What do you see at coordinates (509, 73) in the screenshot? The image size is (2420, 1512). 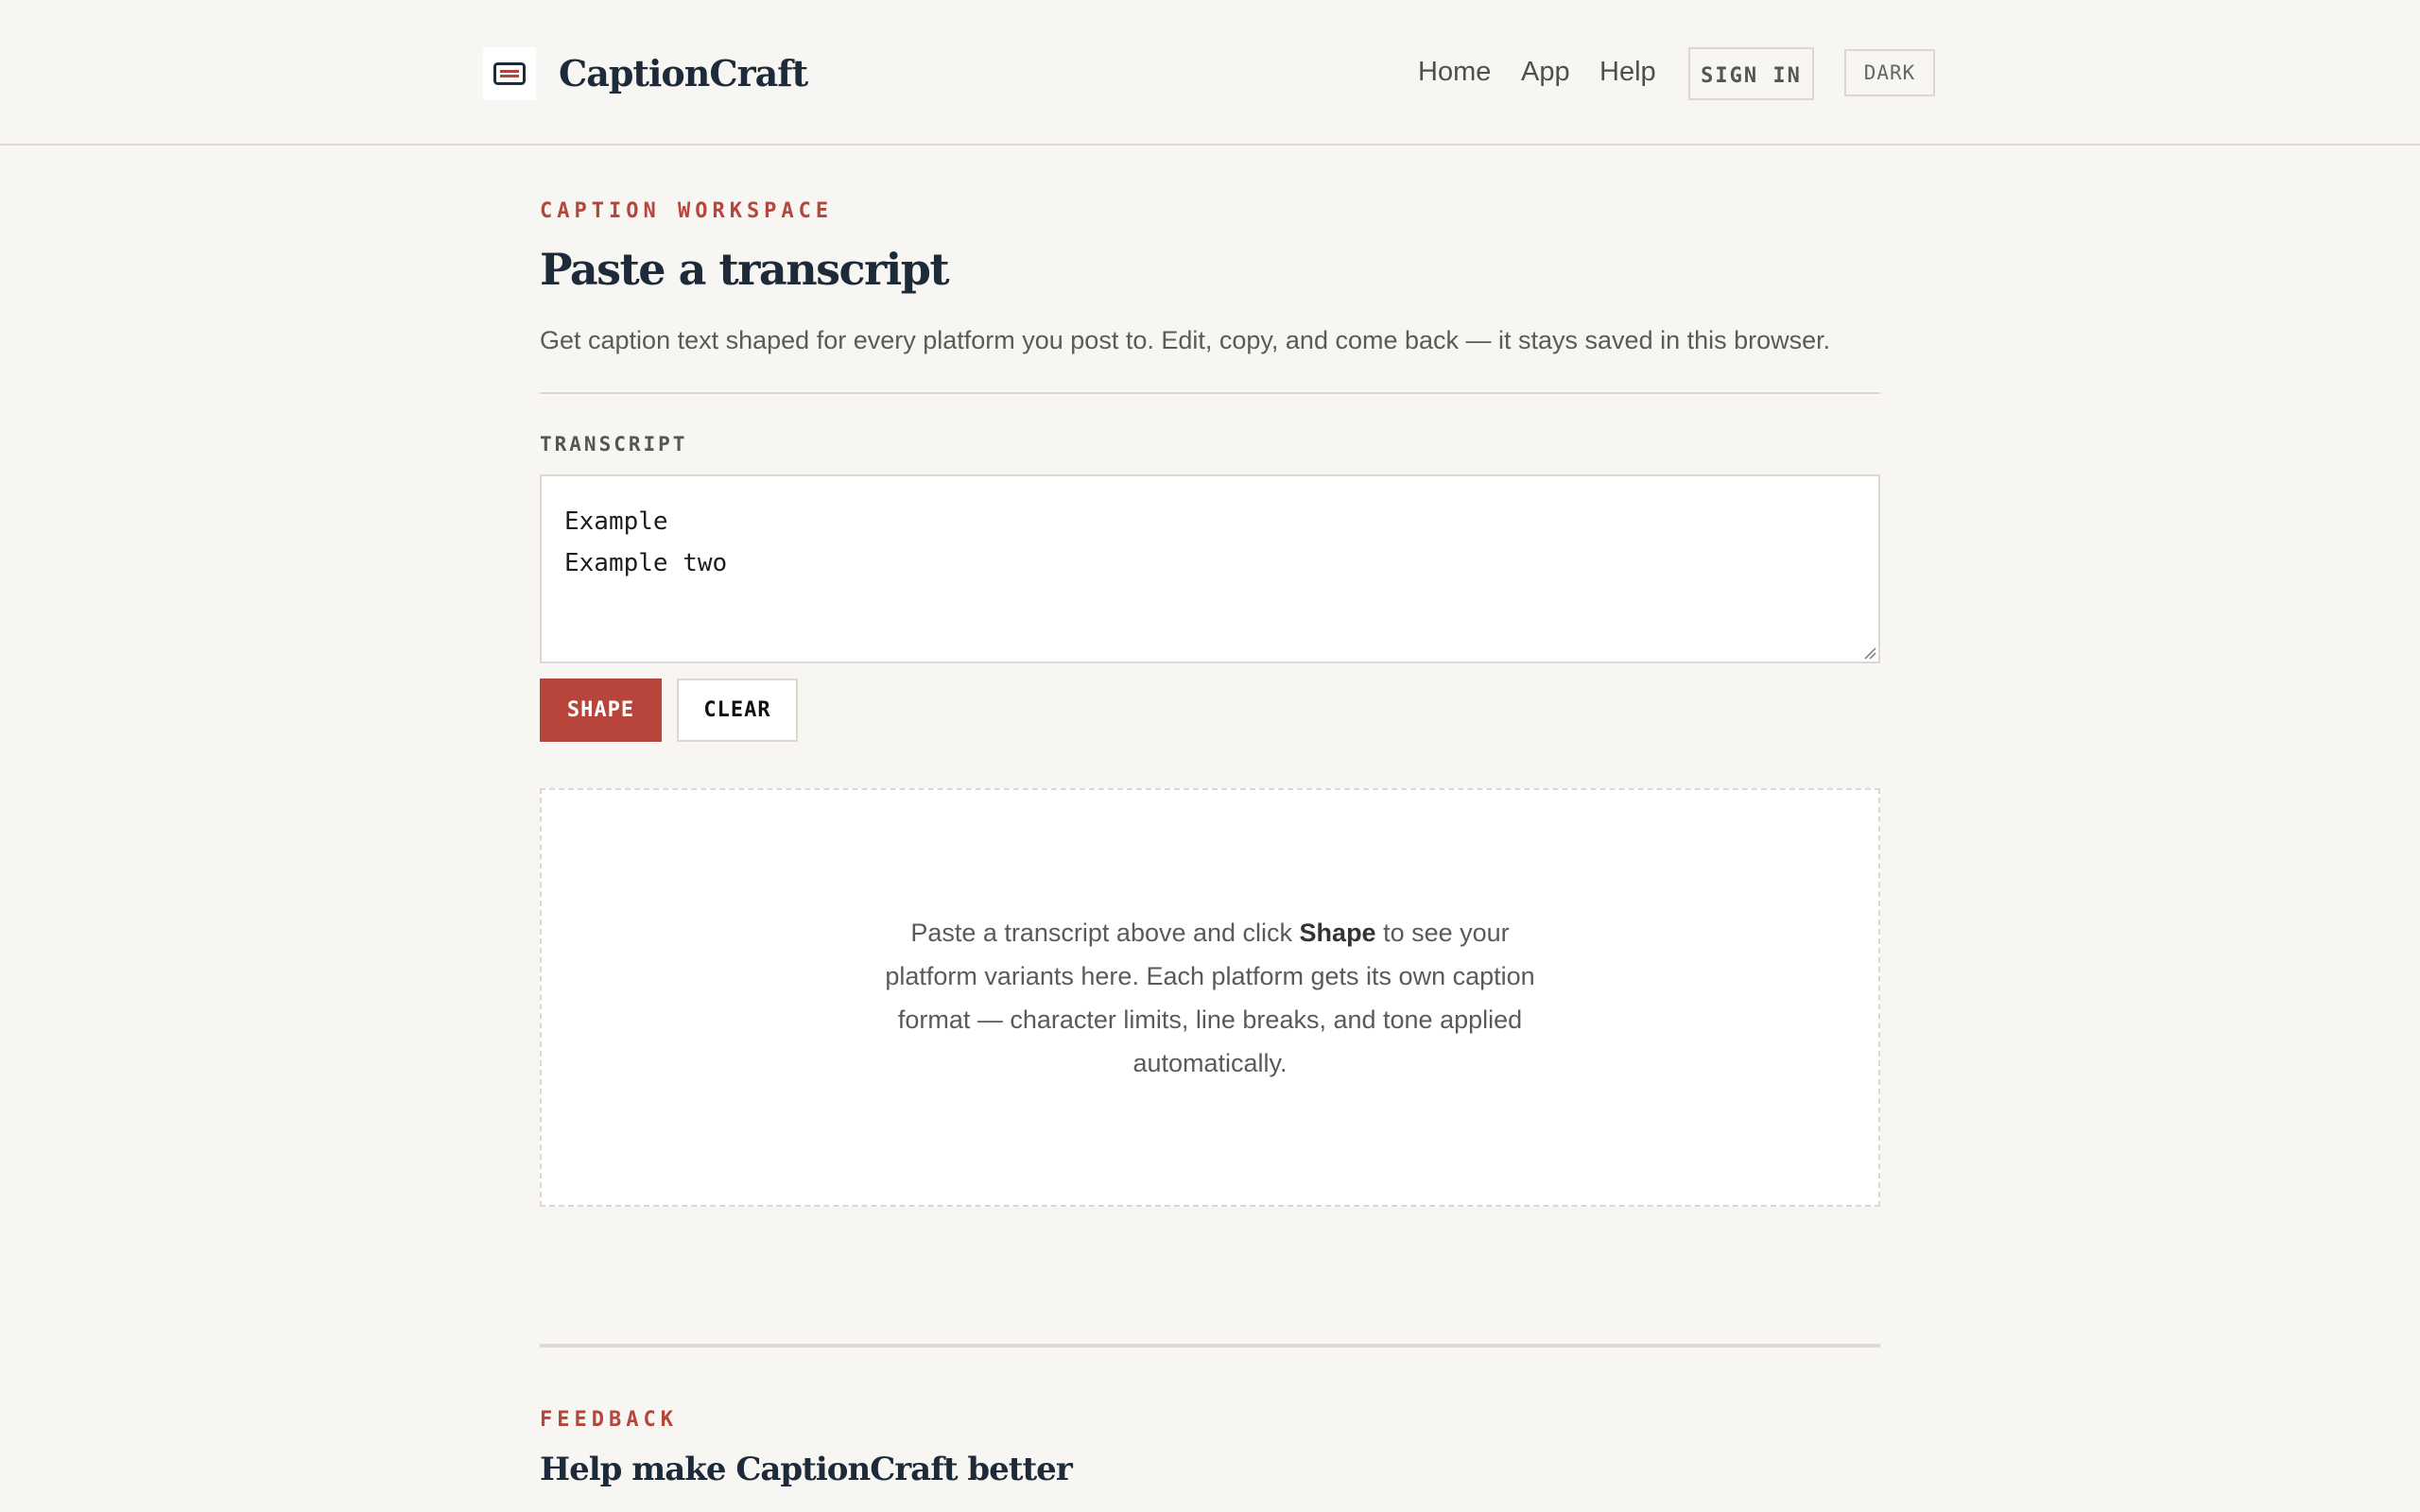 I see `caption-card-icon` at bounding box center [509, 73].